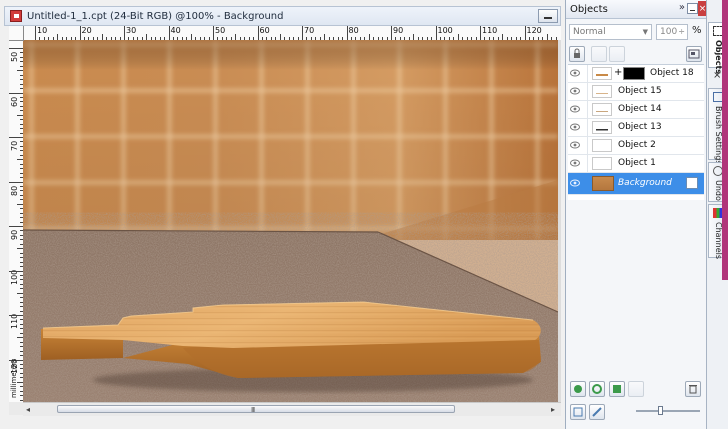 The height and width of the screenshot is (429, 728). What do you see at coordinates (86, 30) in the screenshot?
I see `ruler-top-label: 20` at bounding box center [86, 30].